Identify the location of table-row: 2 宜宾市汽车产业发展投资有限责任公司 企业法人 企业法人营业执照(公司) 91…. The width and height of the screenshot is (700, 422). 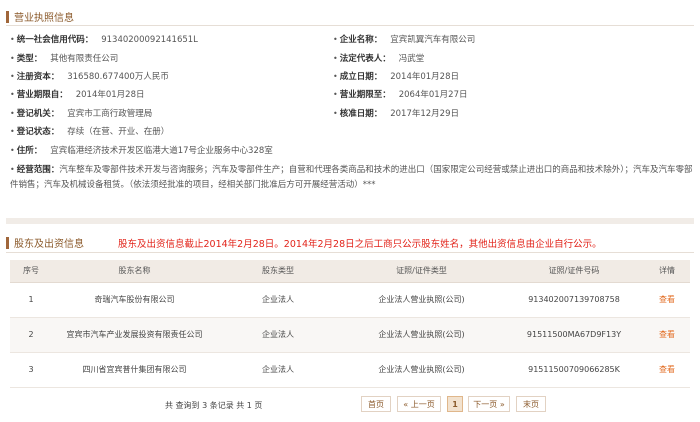
(350, 335).